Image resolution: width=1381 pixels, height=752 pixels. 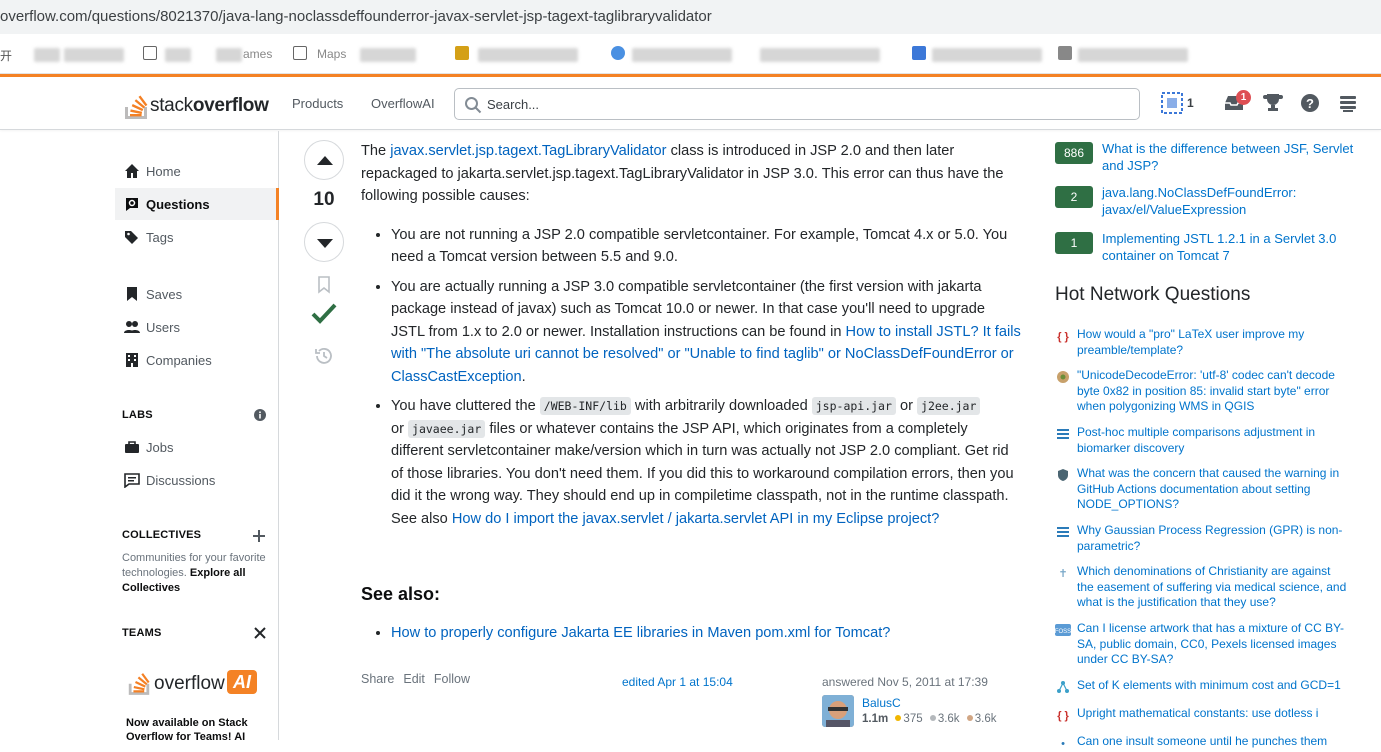 What do you see at coordinates (197, 171) in the screenshot?
I see `sidebar-item-home: Home` at bounding box center [197, 171].